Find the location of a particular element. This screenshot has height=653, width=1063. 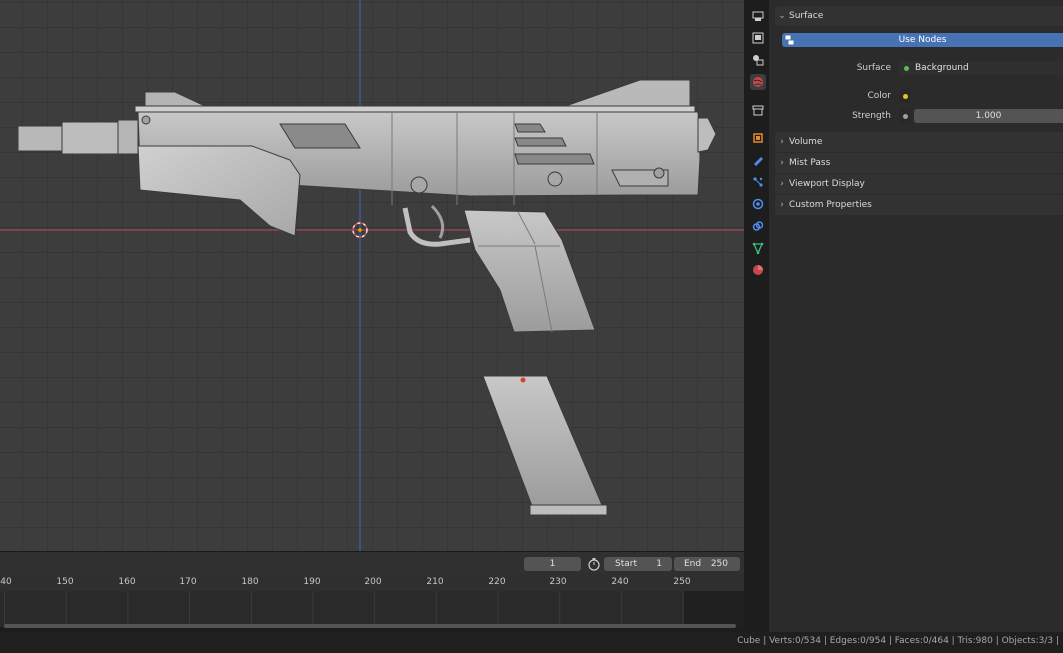

strength-value: 1.000 is located at coordinates (988, 116).